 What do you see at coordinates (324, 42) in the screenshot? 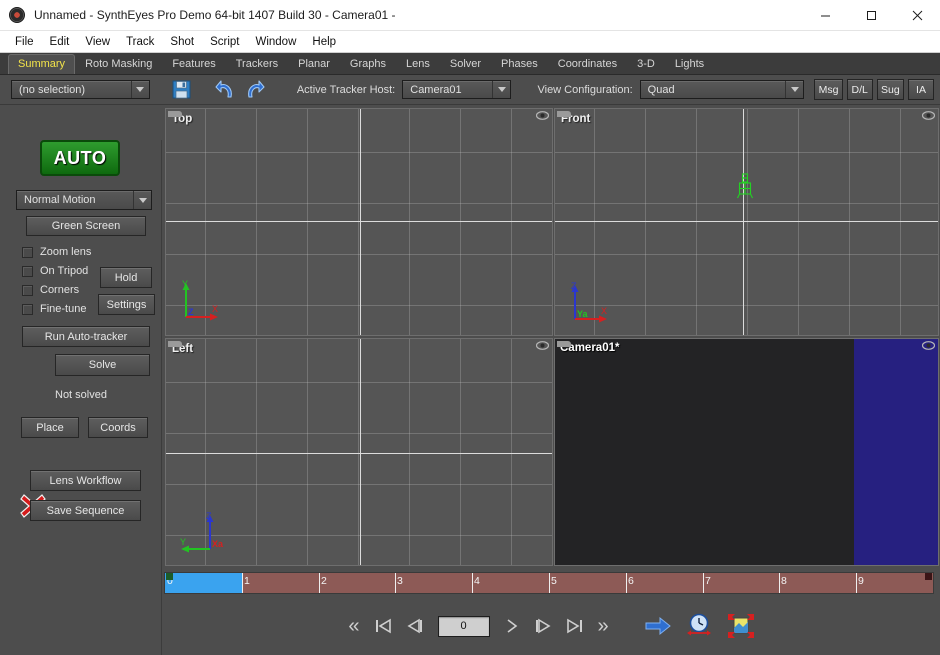
I see `menu-help: Help` at bounding box center [324, 42].